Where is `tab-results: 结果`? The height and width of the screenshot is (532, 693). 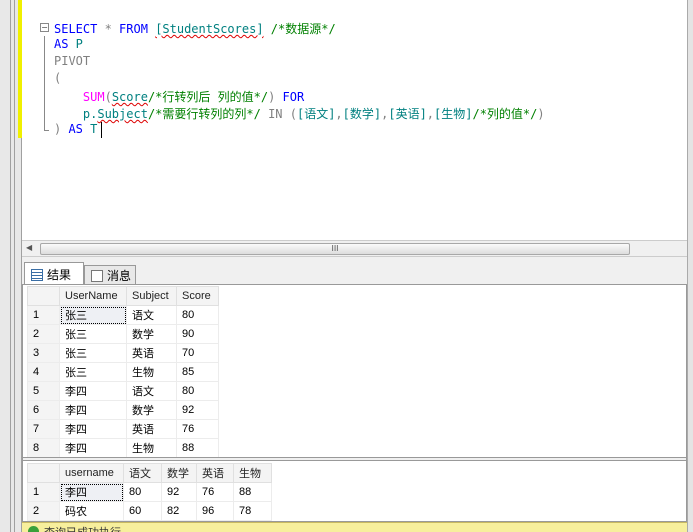
tab-results: 结果 is located at coordinates (54, 273).